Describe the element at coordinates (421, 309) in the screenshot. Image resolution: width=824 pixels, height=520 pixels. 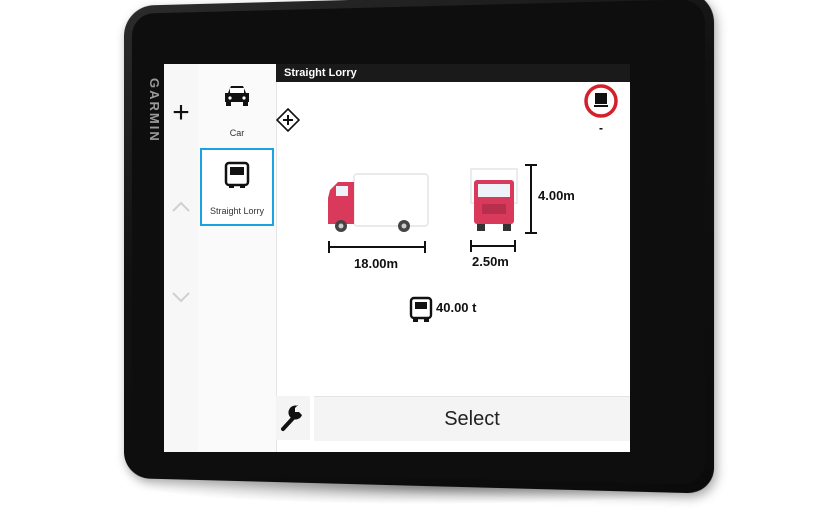
I see `weight-truck-icon` at that location.